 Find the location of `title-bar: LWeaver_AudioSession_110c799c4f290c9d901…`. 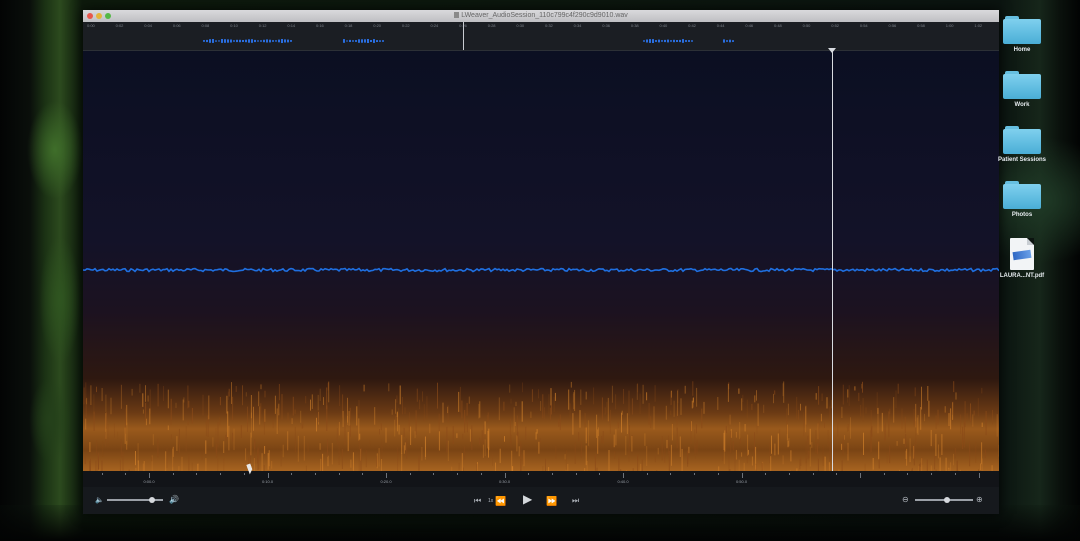

title-bar: LWeaver_AudioSession_110c799c4f290c9d901… is located at coordinates (541, 16).